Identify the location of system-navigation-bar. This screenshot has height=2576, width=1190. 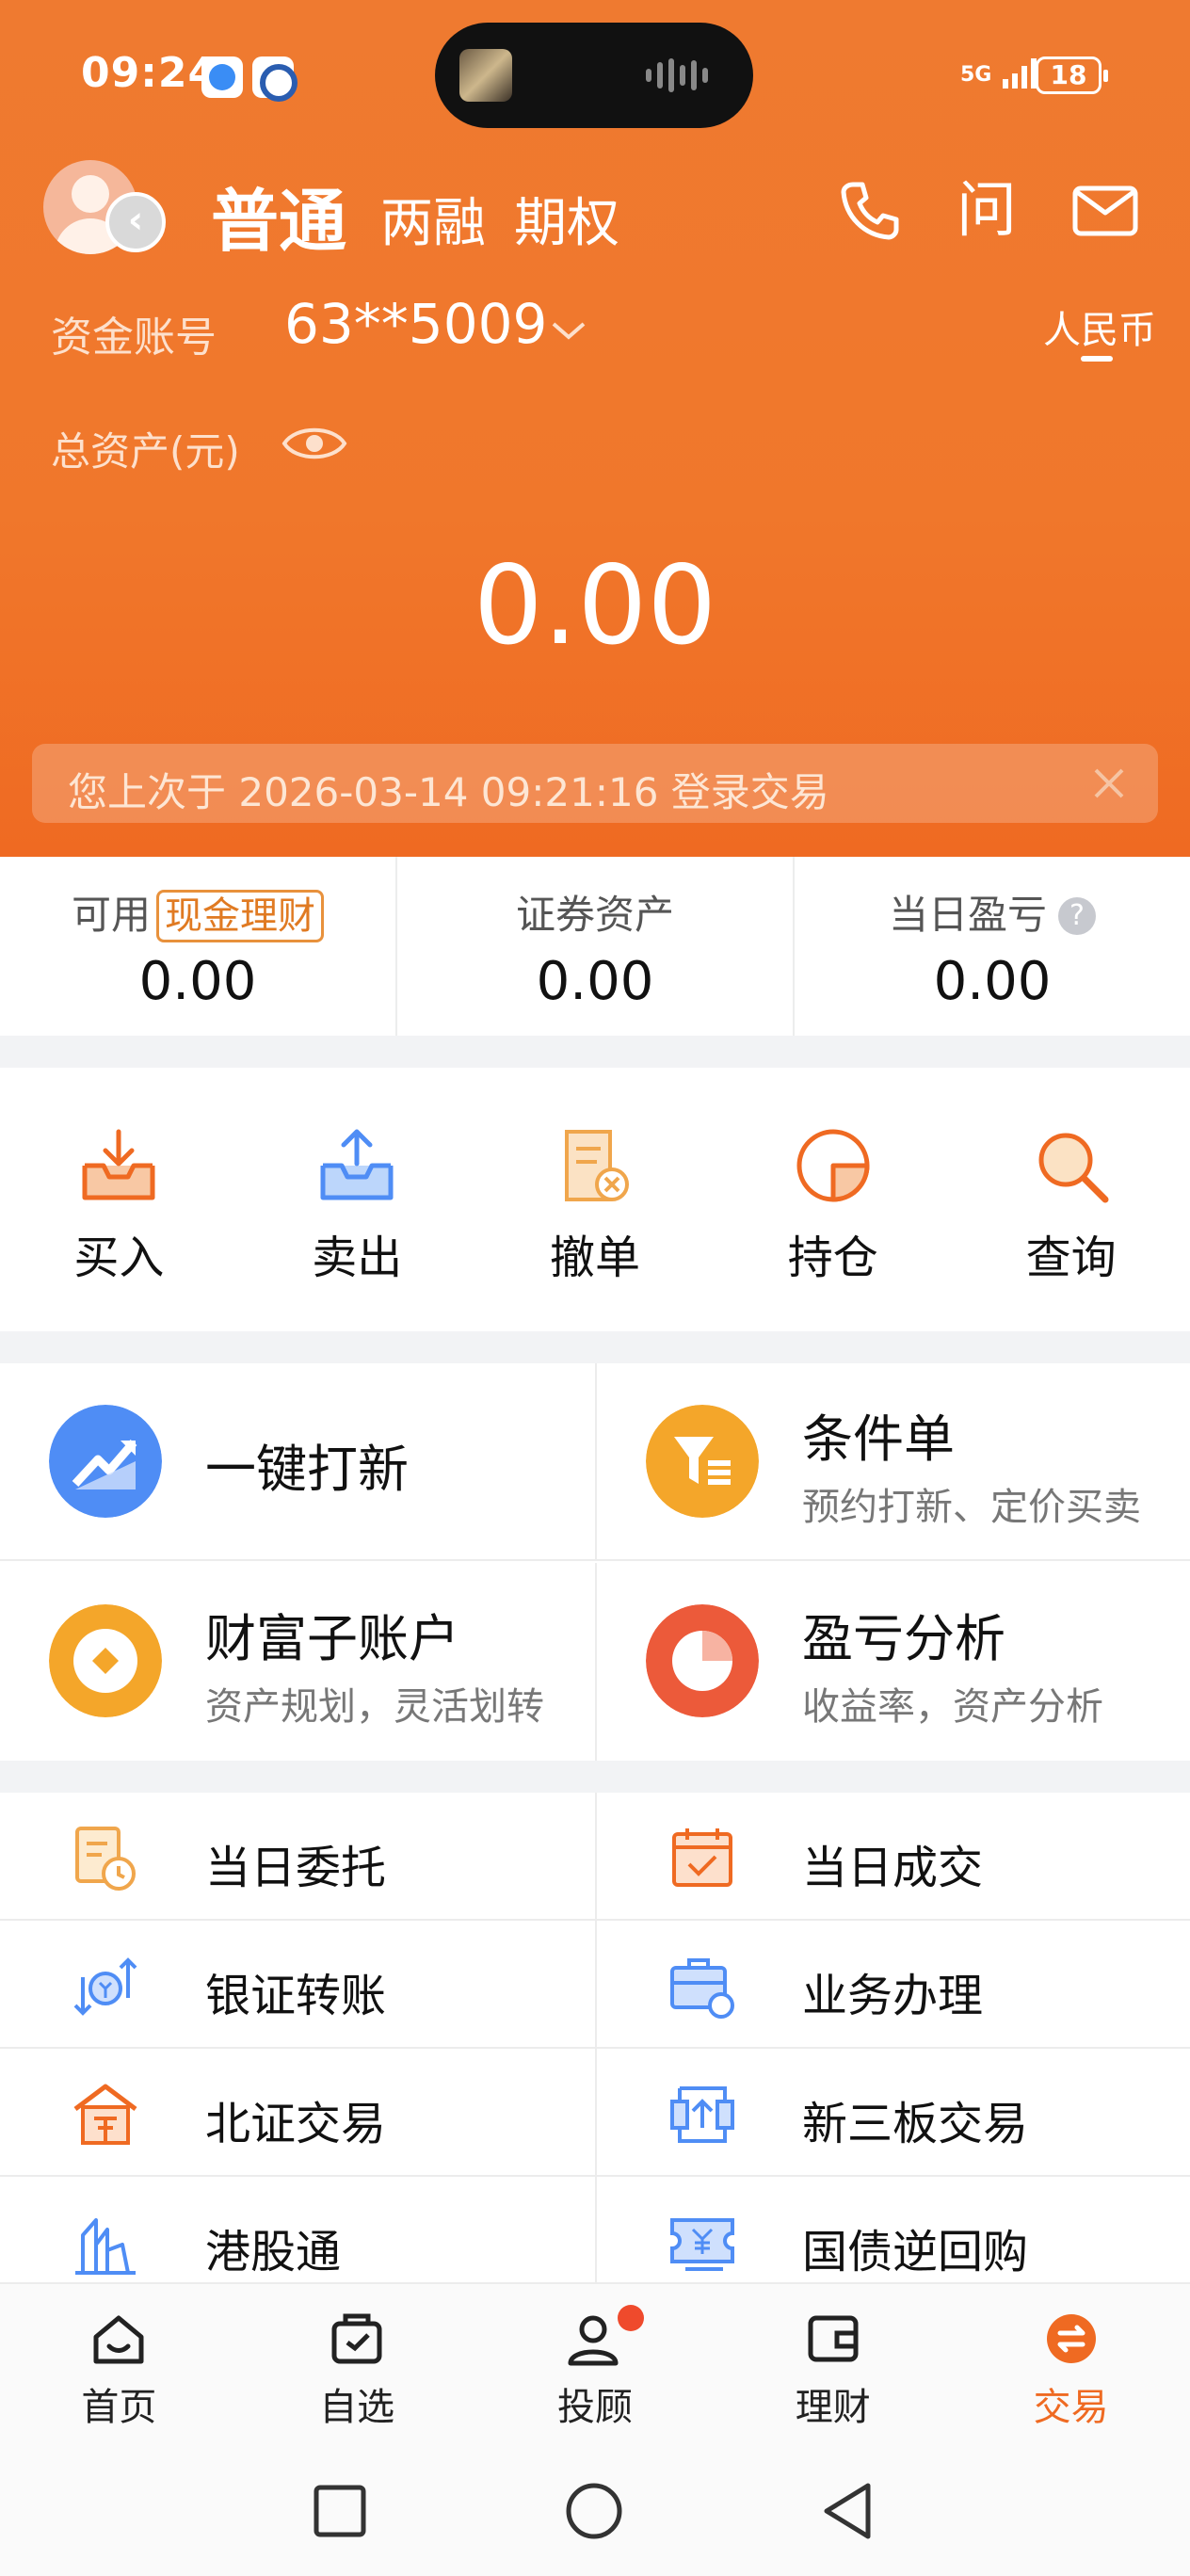
(595, 2510).